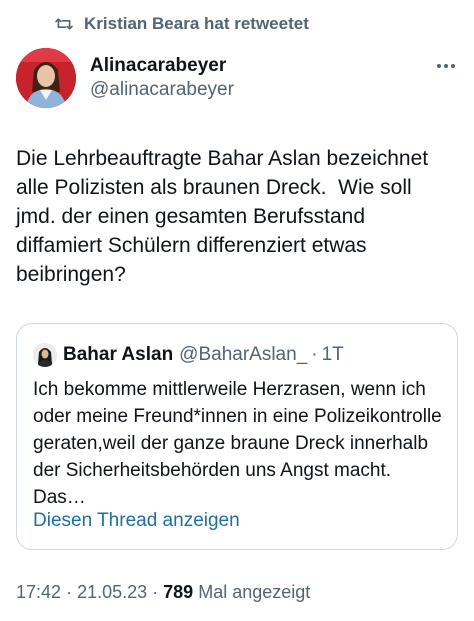  What do you see at coordinates (136, 521) in the screenshot?
I see `show-thread-link: Diesen Thread anzeigen` at bounding box center [136, 521].